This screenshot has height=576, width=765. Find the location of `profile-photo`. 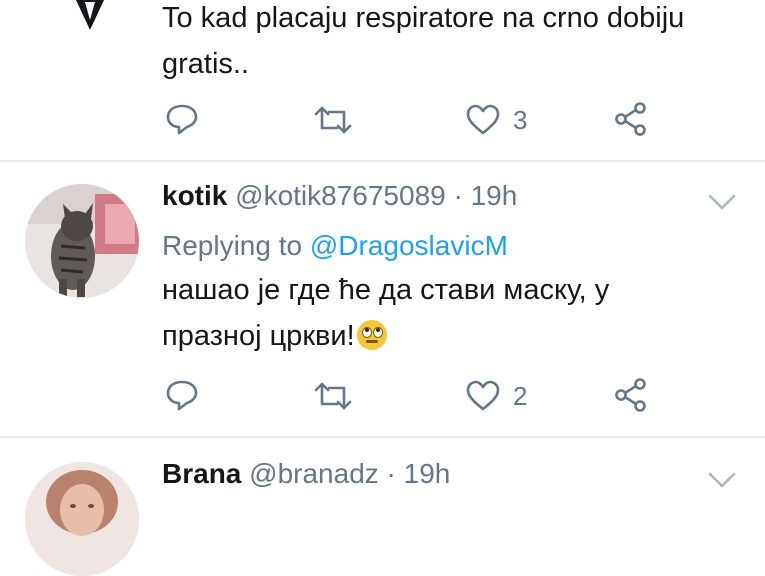

profile-photo is located at coordinates (82, 519).